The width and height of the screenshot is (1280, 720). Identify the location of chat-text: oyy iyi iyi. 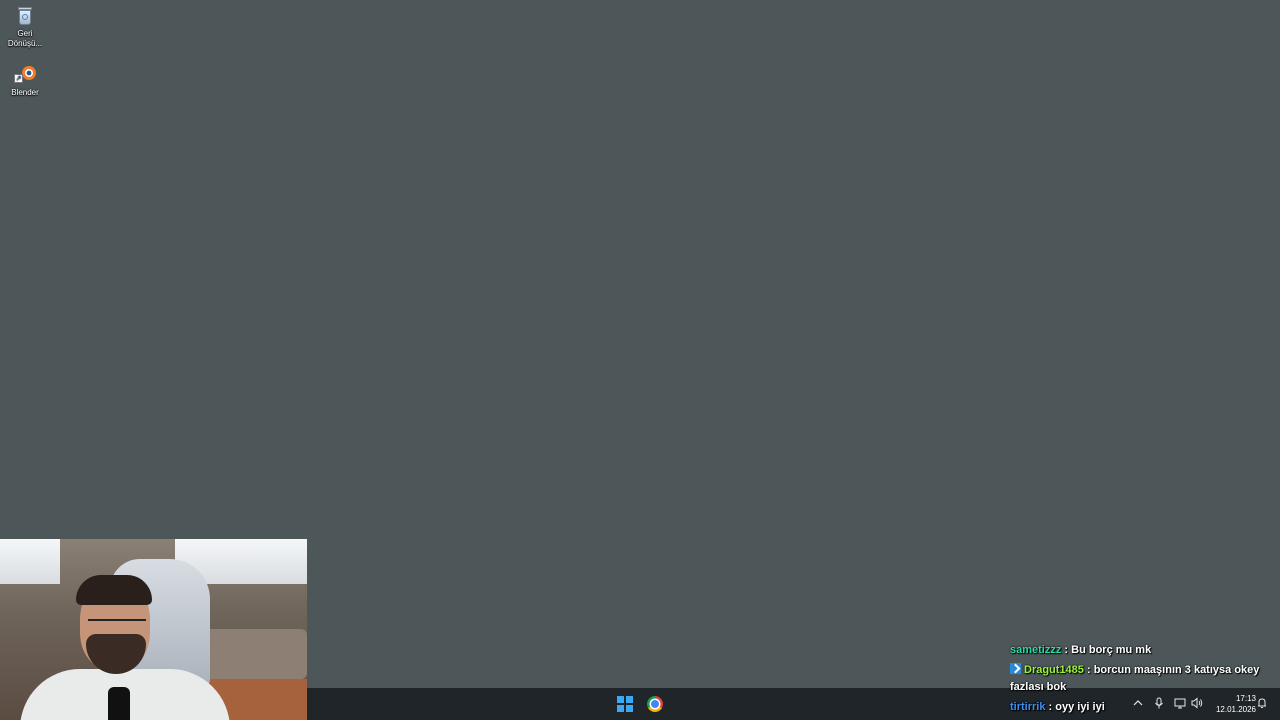
(1080, 707).